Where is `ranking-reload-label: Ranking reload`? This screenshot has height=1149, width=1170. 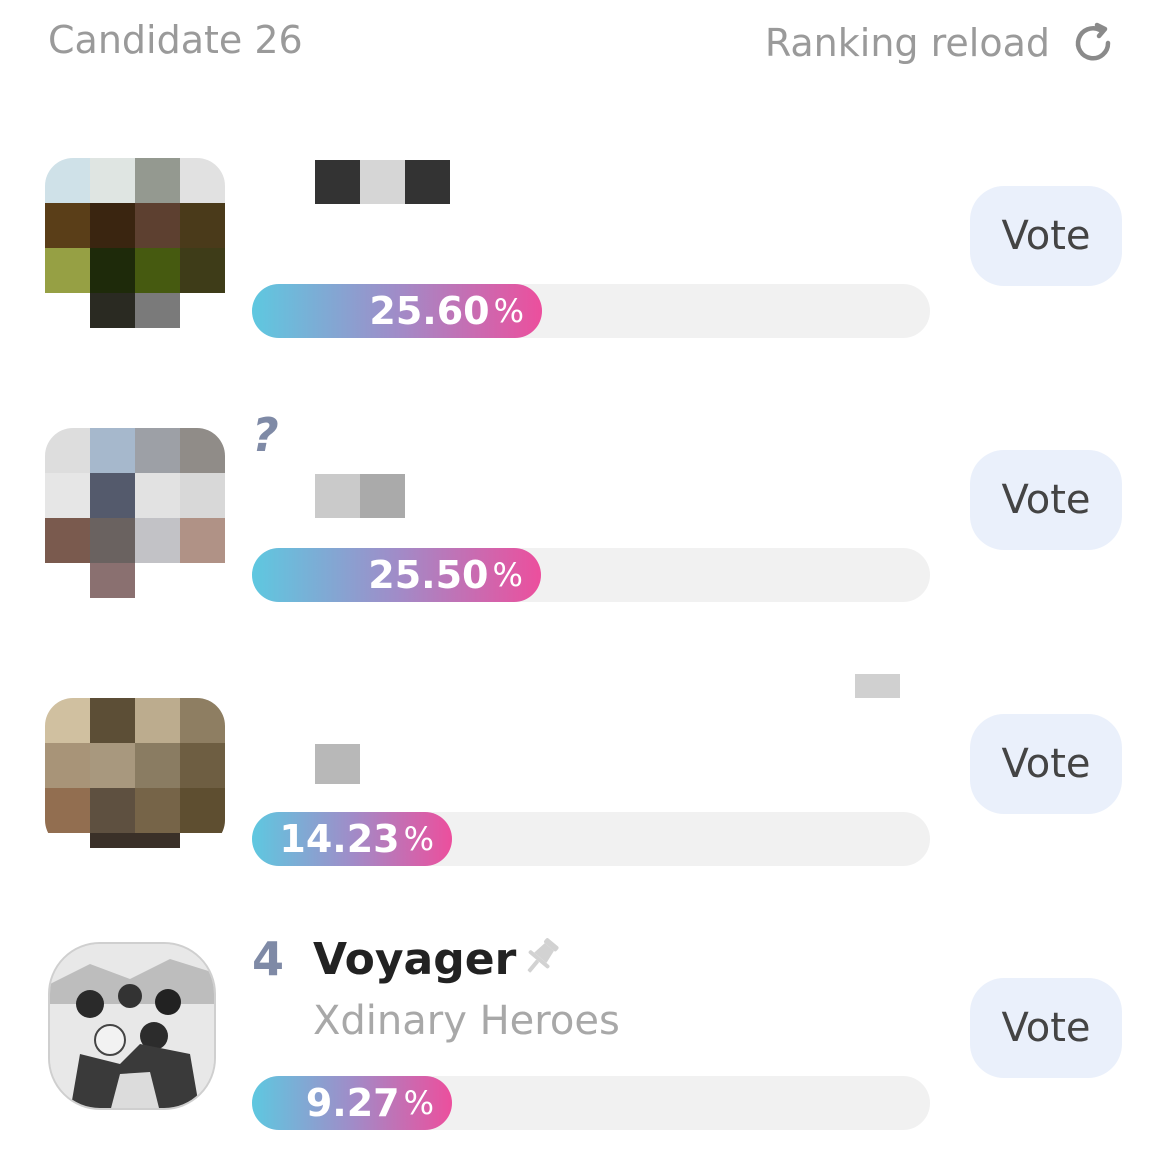 ranking-reload-label: Ranking reload is located at coordinates (907, 43).